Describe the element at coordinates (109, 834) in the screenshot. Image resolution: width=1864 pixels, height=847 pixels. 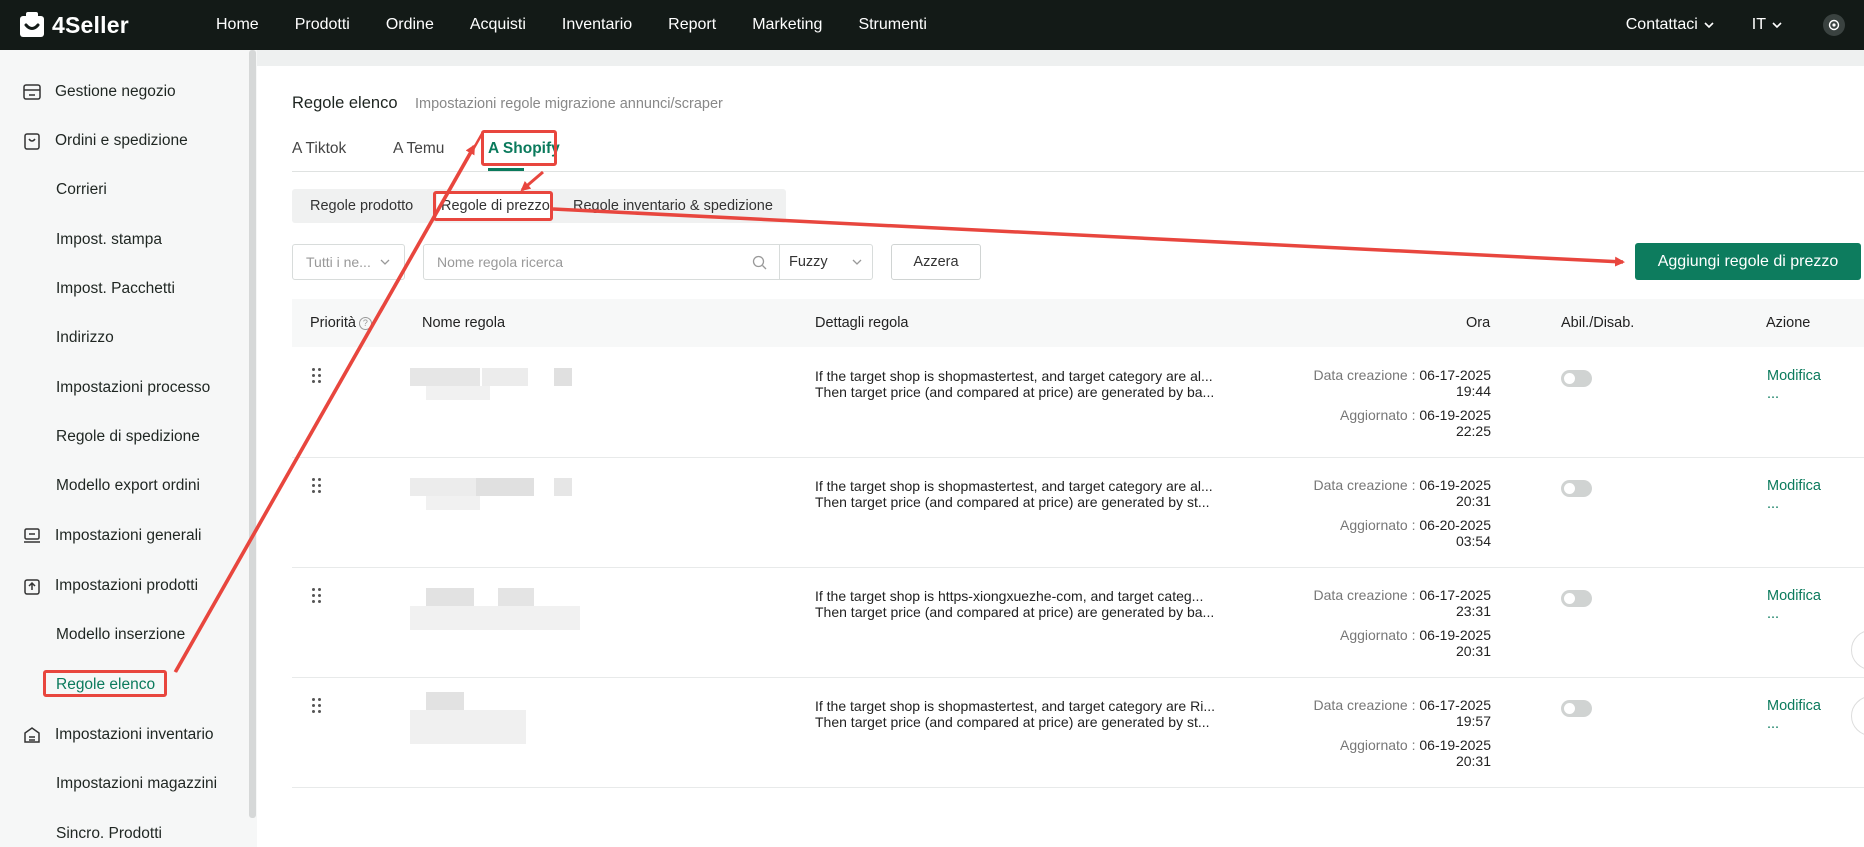
I see `sidebar-item-sincro-prodotti: Sincro. Prodotti` at that location.